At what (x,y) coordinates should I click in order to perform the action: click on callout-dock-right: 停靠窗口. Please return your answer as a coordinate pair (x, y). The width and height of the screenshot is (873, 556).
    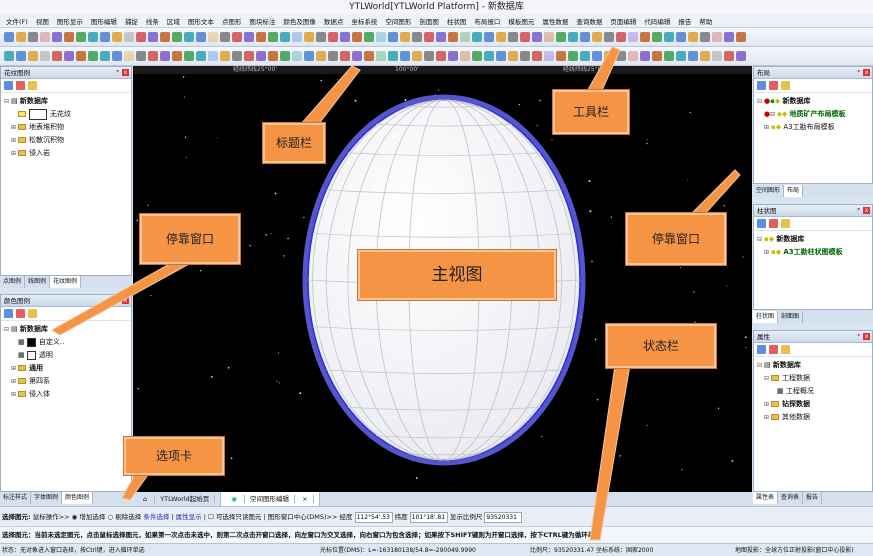
    Looking at the image, I should click on (676, 239).